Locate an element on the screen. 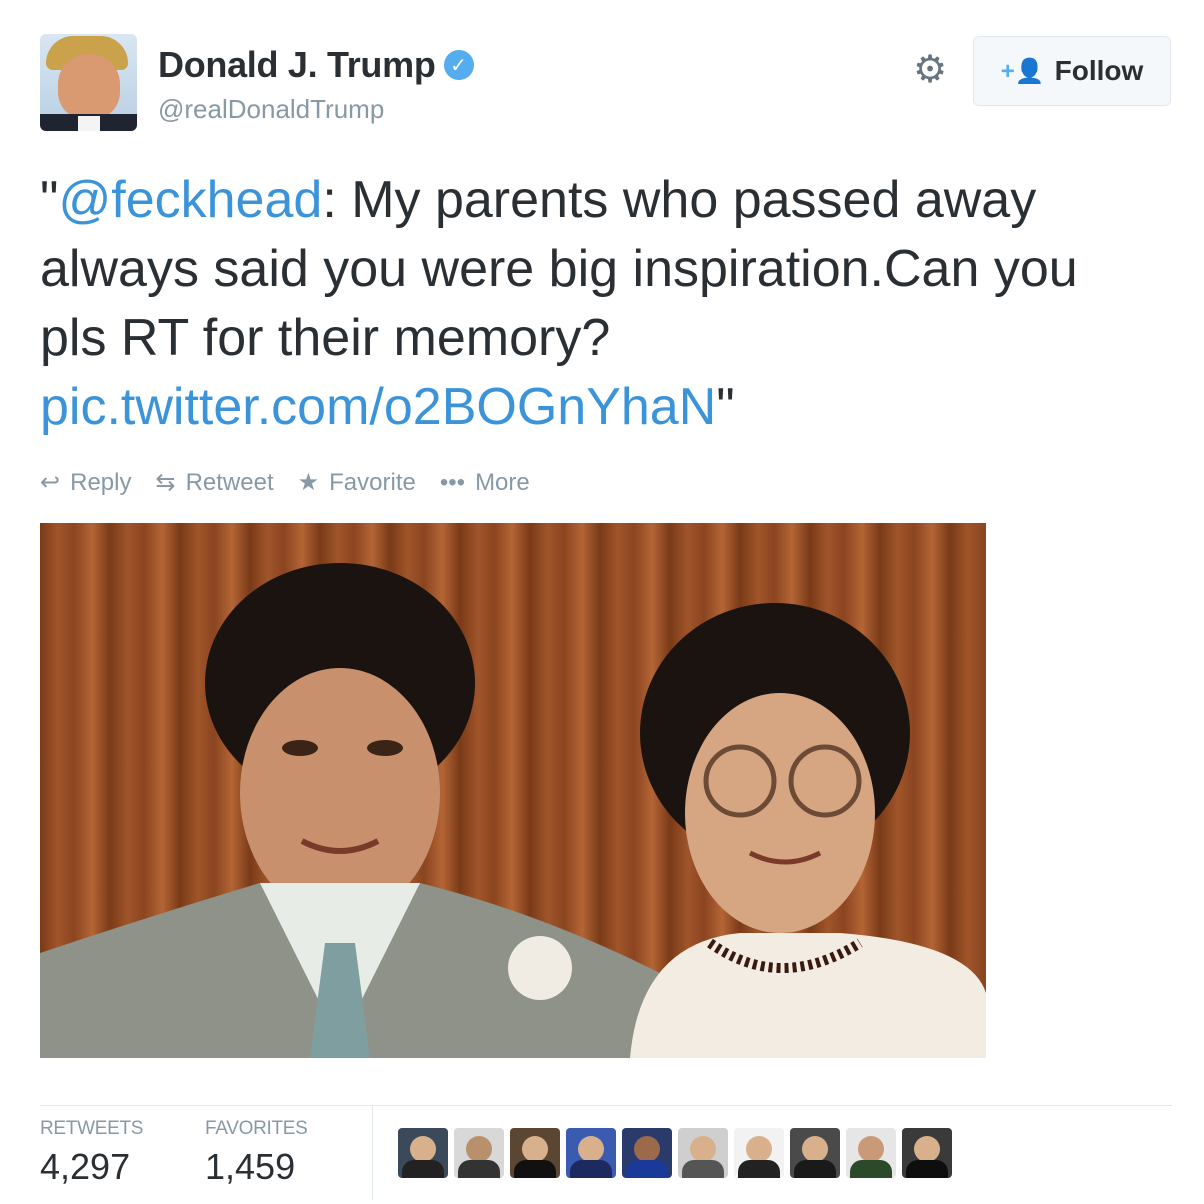 This screenshot has height=1204, width=1204. star-icon: ★ is located at coordinates (308, 482).